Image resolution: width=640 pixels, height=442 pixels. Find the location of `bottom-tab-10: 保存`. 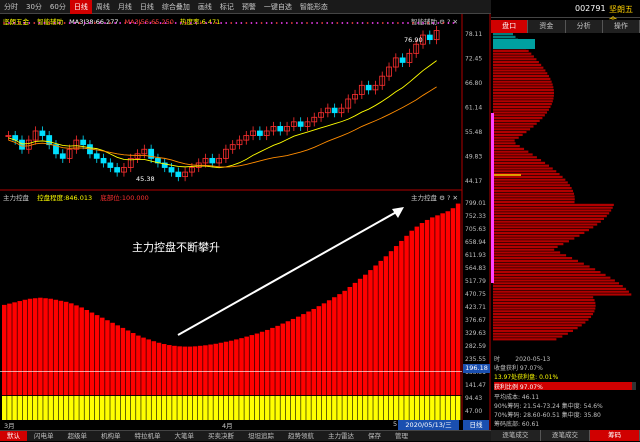

bottom-tab-10: 保存 is located at coordinates (374, 436).